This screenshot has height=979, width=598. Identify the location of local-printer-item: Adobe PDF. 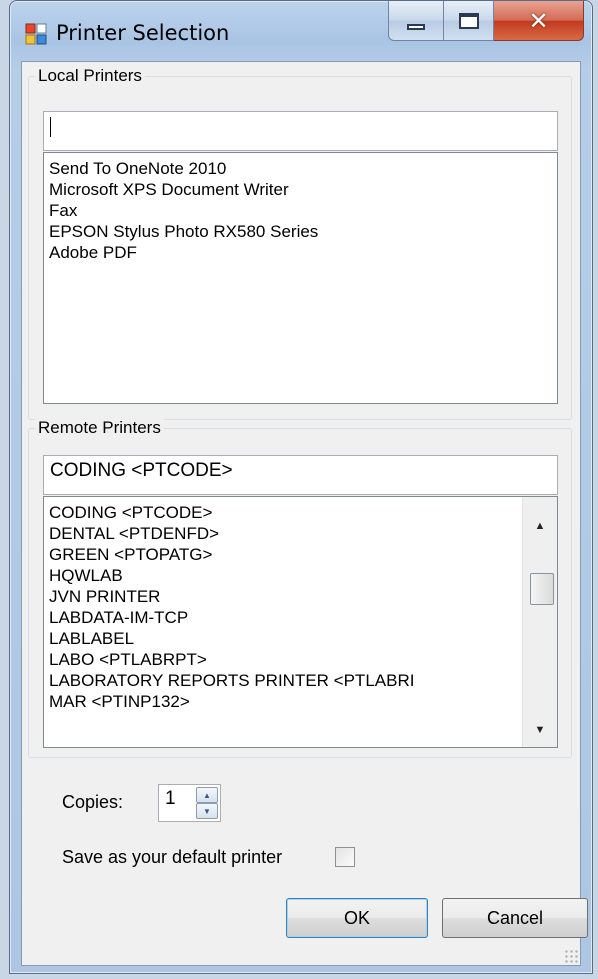
(300, 252).